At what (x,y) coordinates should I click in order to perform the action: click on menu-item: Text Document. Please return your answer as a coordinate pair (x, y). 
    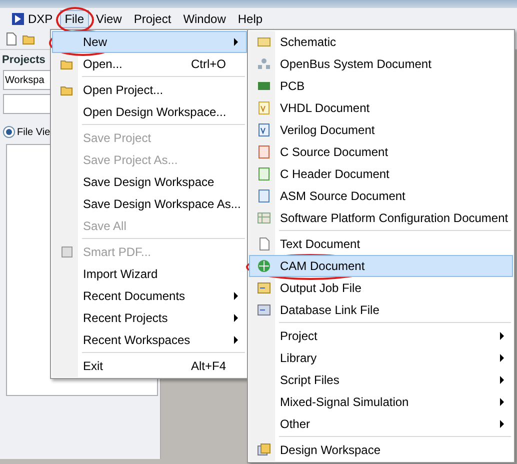
    Looking at the image, I should click on (381, 244).